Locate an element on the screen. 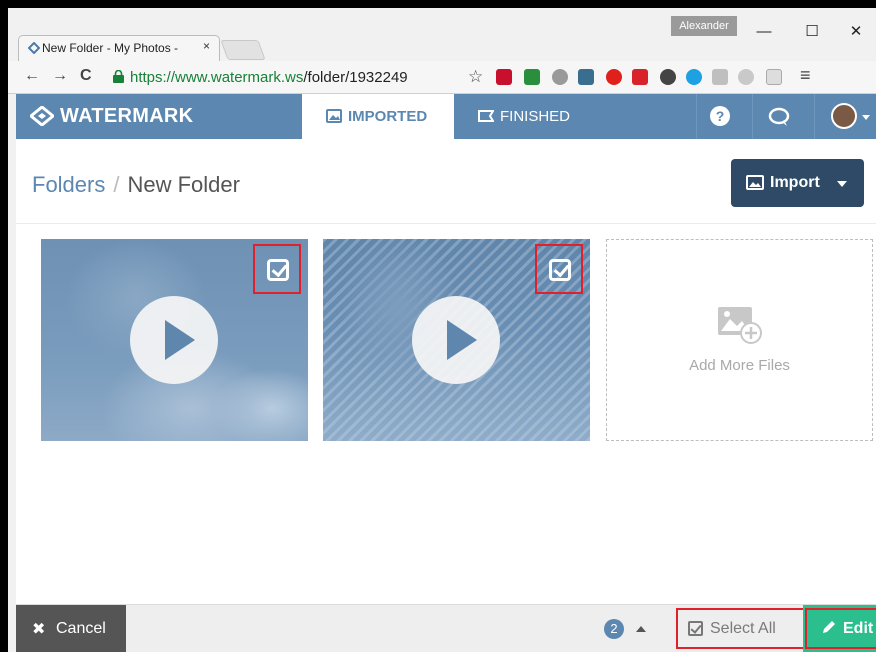 This screenshot has height=652, width=876. bookmark-star-icon: ☆ is located at coordinates (475, 77).